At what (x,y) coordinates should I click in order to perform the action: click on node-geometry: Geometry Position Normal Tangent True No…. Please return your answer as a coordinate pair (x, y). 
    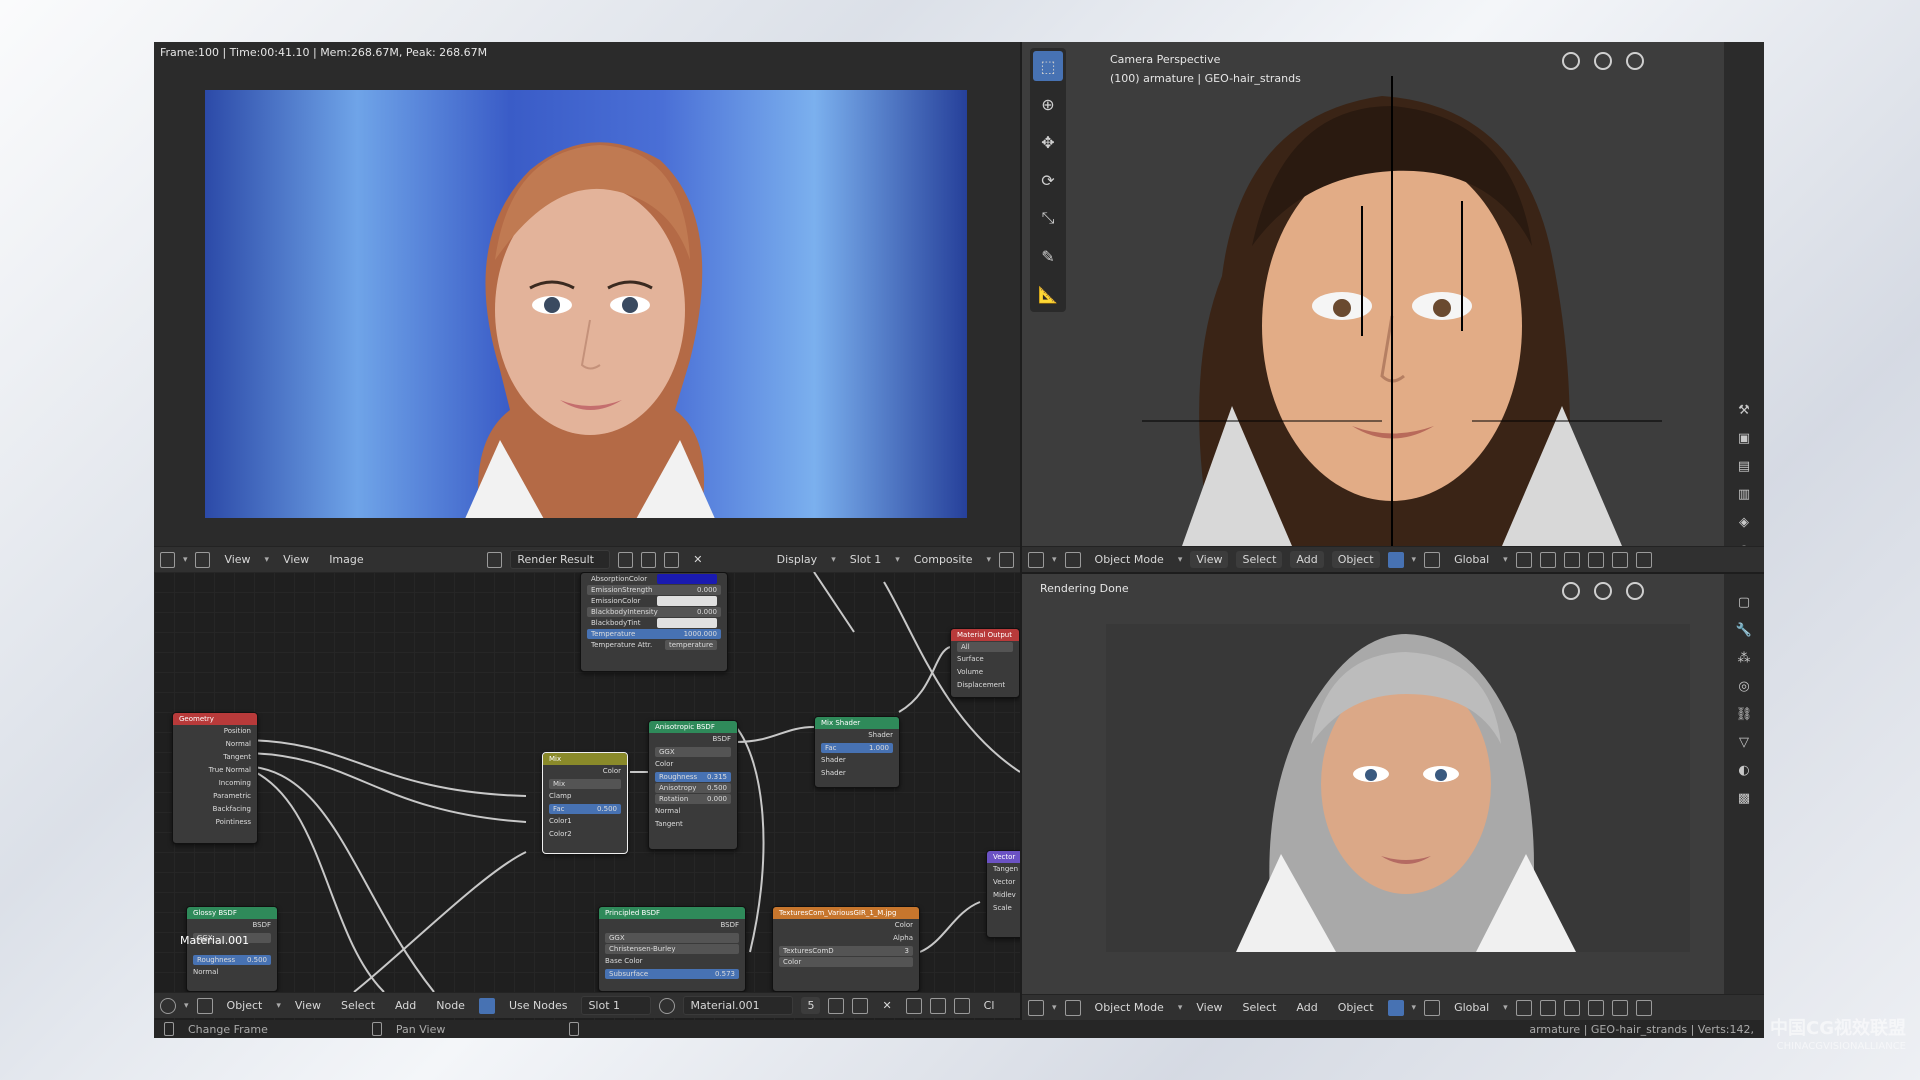
    Looking at the image, I should click on (215, 778).